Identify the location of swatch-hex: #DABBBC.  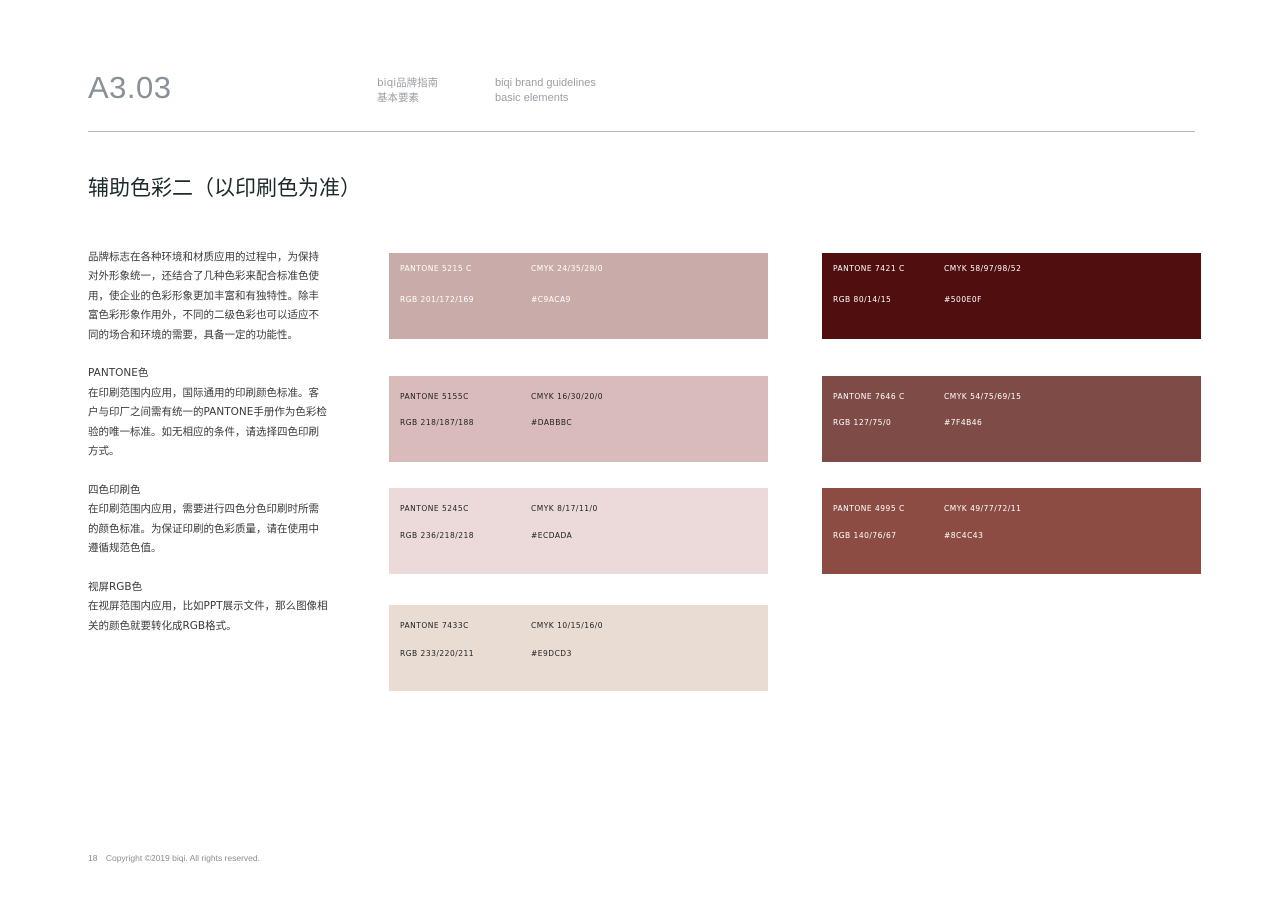
(552, 422).